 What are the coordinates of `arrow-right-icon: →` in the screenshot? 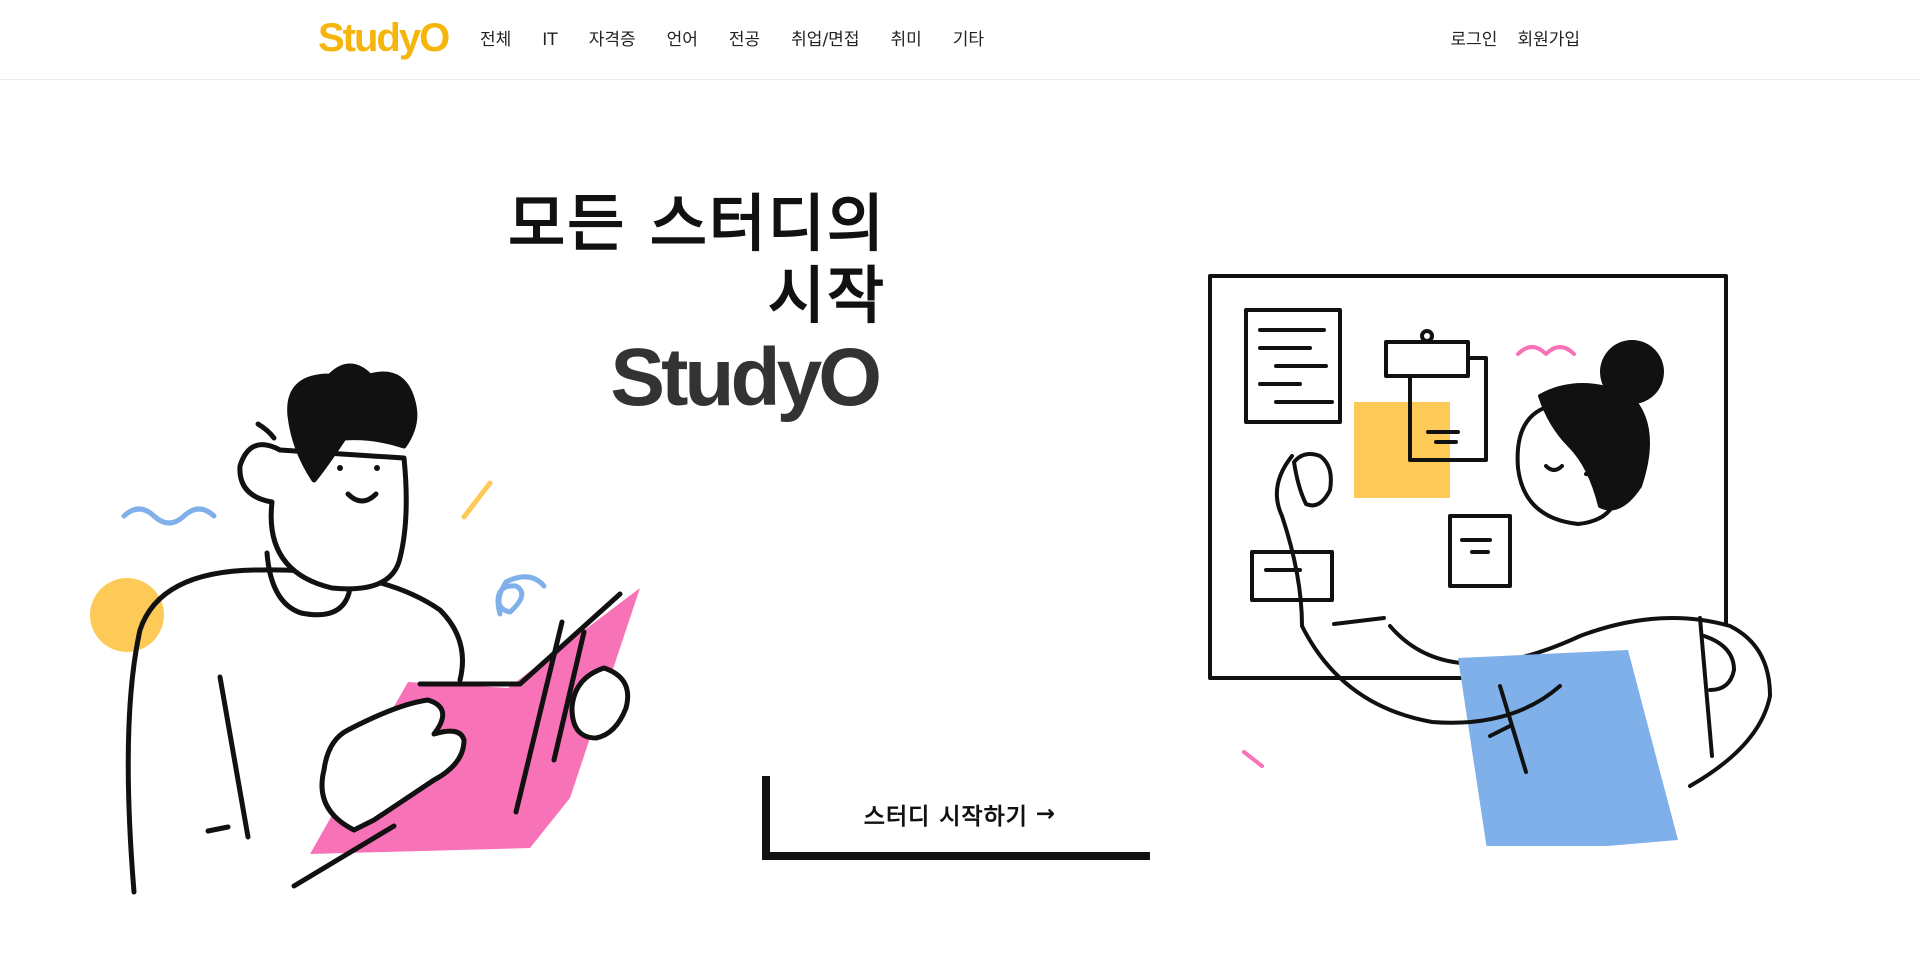 It's located at (1046, 814).